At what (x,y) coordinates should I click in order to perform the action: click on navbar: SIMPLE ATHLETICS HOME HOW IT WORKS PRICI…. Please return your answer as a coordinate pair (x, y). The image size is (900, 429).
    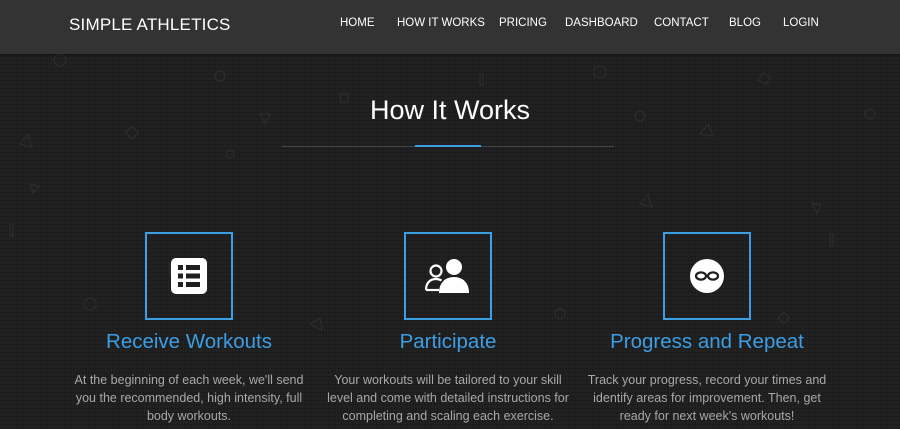
    Looking at the image, I should click on (450, 27).